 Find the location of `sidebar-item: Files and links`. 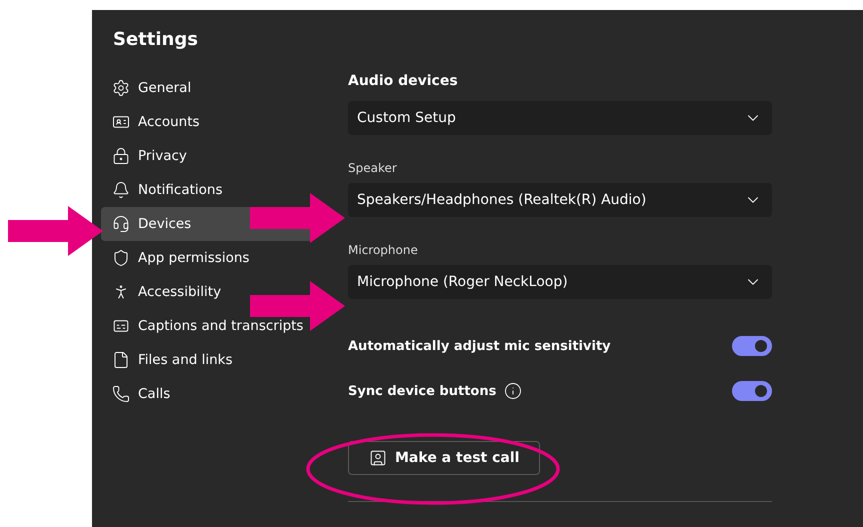

sidebar-item: Files and links is located at coordinates (207, 360).